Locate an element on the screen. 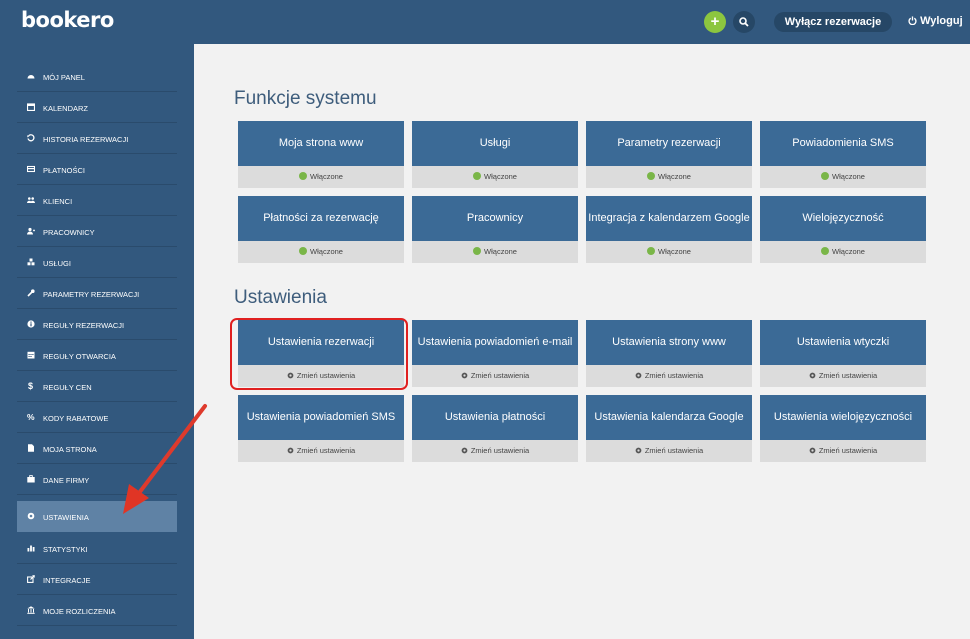 This screenshot has height=639, width=970. dashboard-icon is located at coordinates (31, 77).